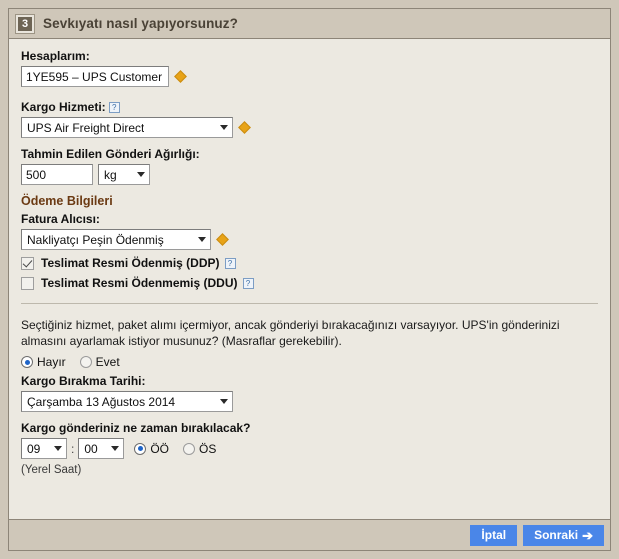 The height and width of the screenshot is (559, 619). I want to click on accounts-label-text: Hesaplarım:, so click(55, 56).